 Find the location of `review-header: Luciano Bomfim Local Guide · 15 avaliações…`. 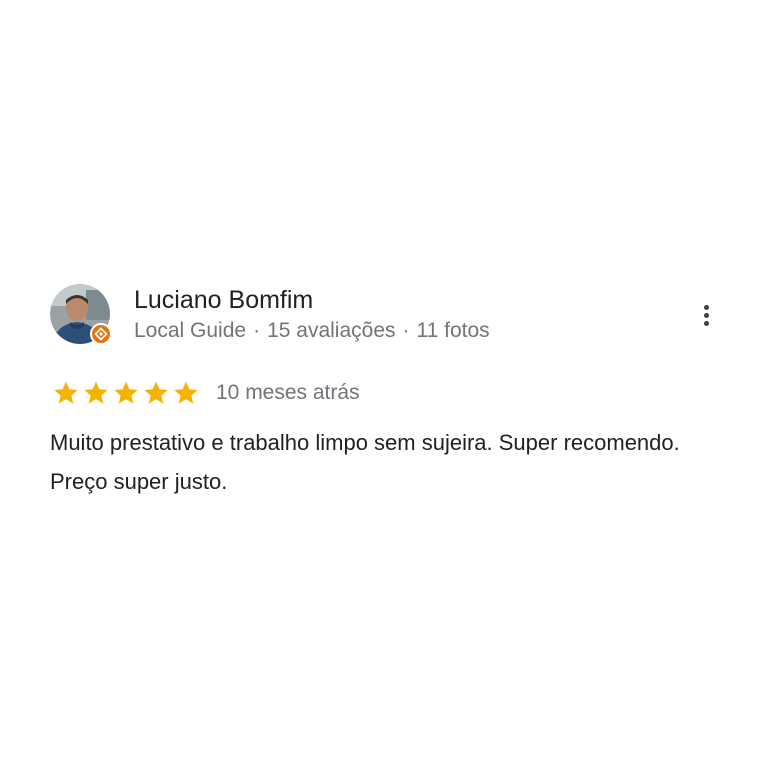

review-header: Luciano Bomfim Local Guide · 15 avaliações… is located at coordinates (390, 315).